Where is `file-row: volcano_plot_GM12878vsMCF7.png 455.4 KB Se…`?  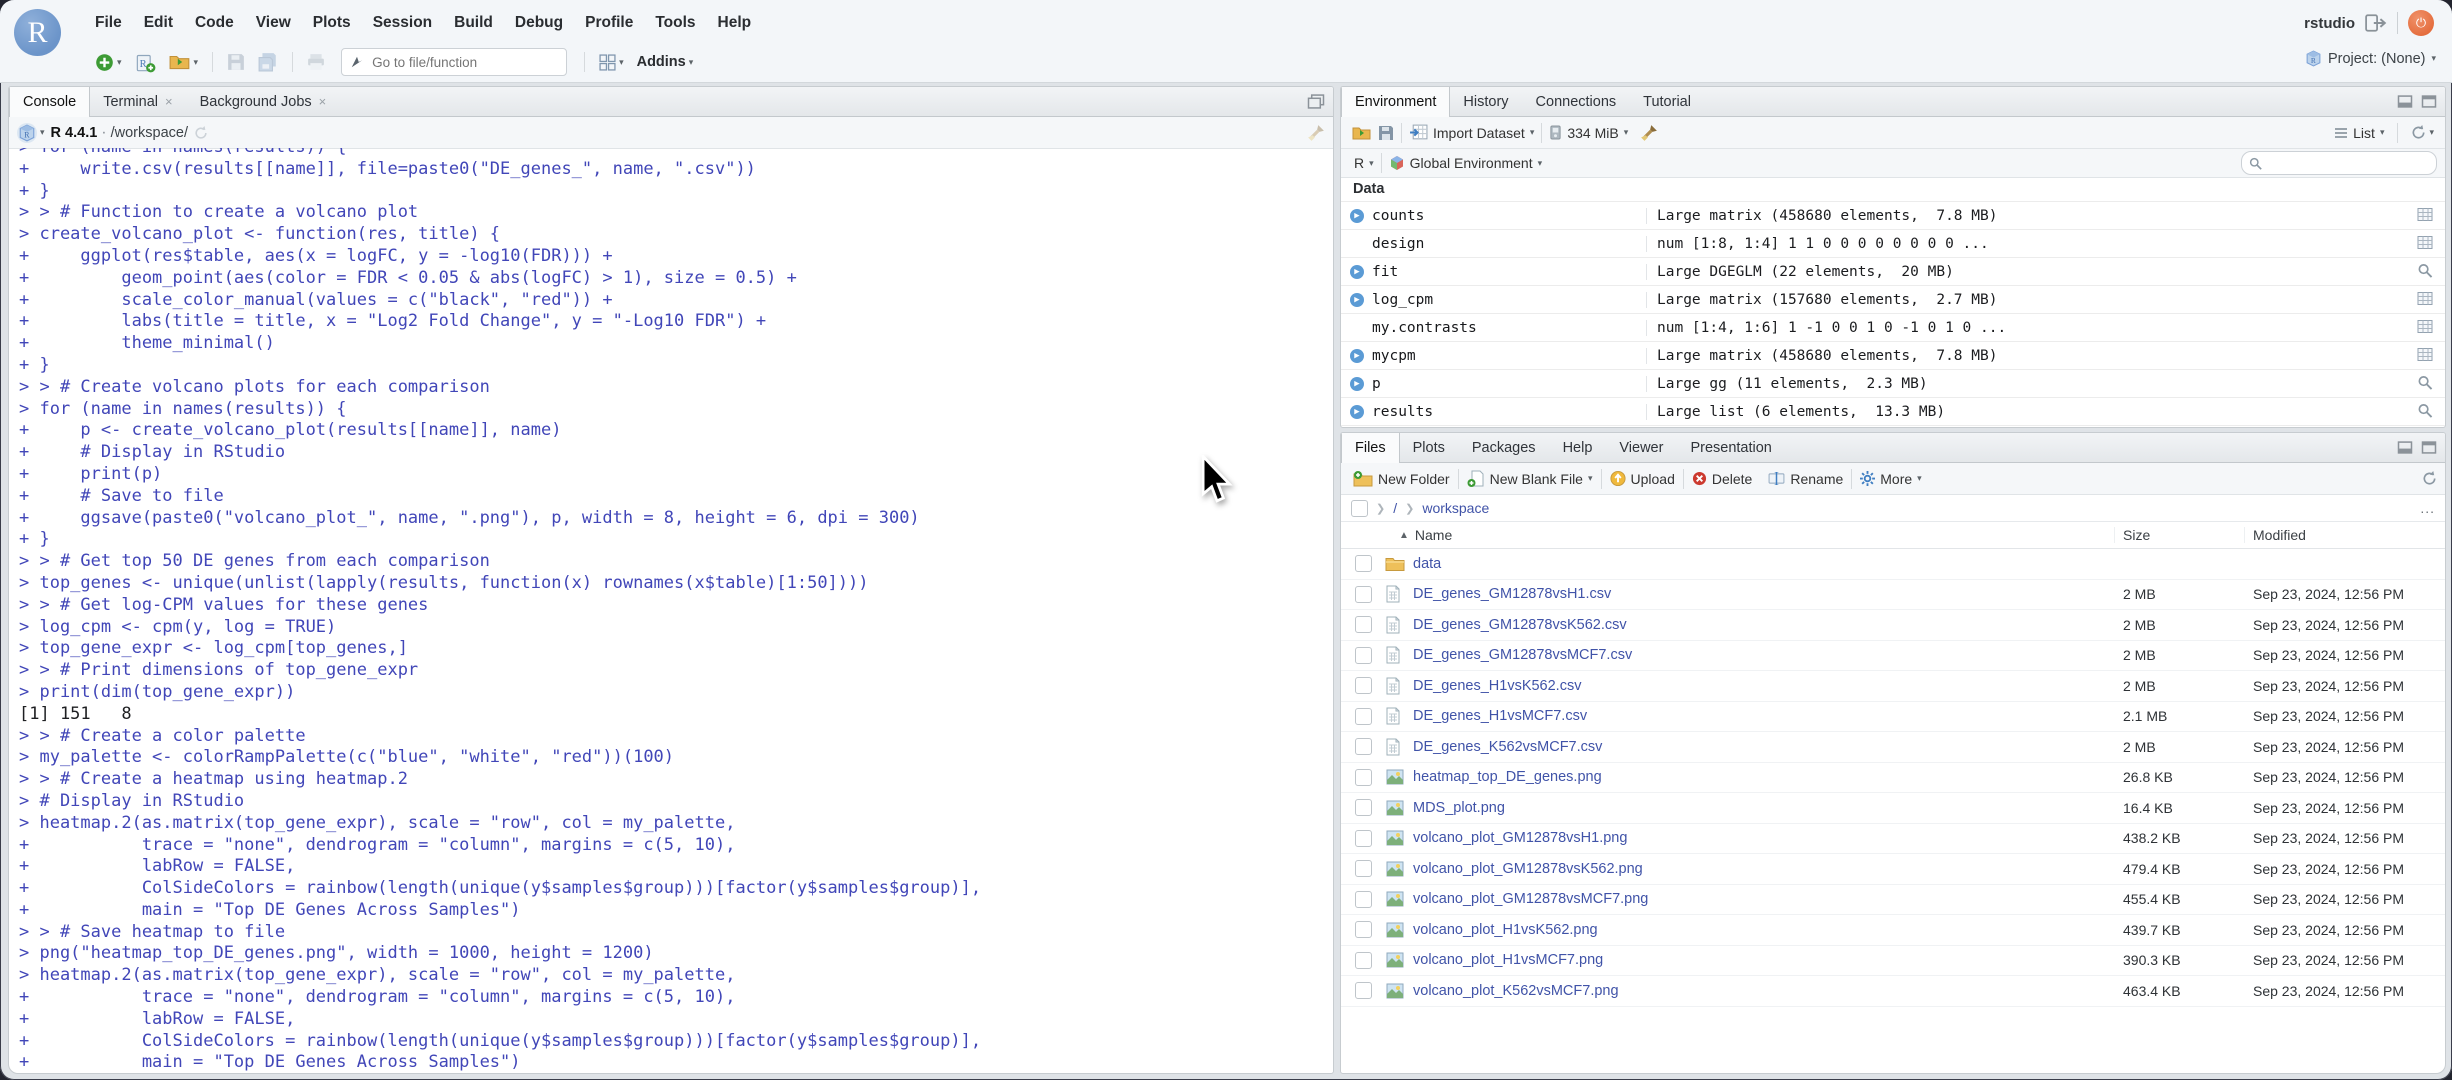 file-row: volcano_plot_GM12878vsMCF7.png 455.4 KB Se… is located at coordinates (1893, 900).